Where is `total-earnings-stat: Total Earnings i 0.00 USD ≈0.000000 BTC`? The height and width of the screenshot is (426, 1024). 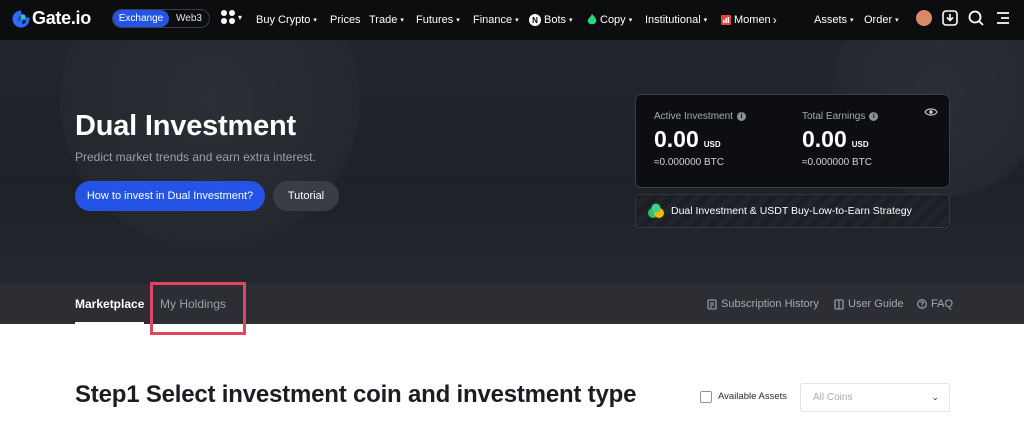
total-earnings-stat: Total Earnings i 0.00 USD ≈0.000000 BTC is located at coordinates (840, 139).